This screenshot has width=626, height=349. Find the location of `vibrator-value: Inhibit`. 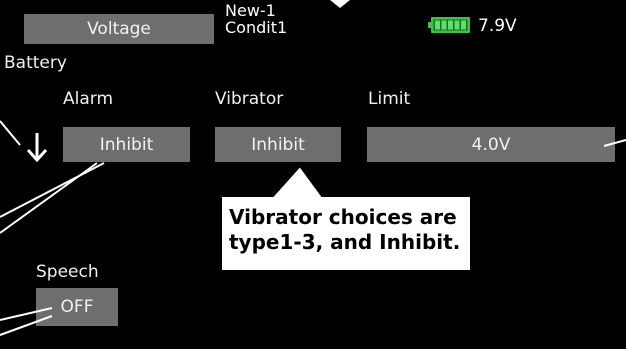

vibrator-value: Inhibit is located at coordinates (278, 144).